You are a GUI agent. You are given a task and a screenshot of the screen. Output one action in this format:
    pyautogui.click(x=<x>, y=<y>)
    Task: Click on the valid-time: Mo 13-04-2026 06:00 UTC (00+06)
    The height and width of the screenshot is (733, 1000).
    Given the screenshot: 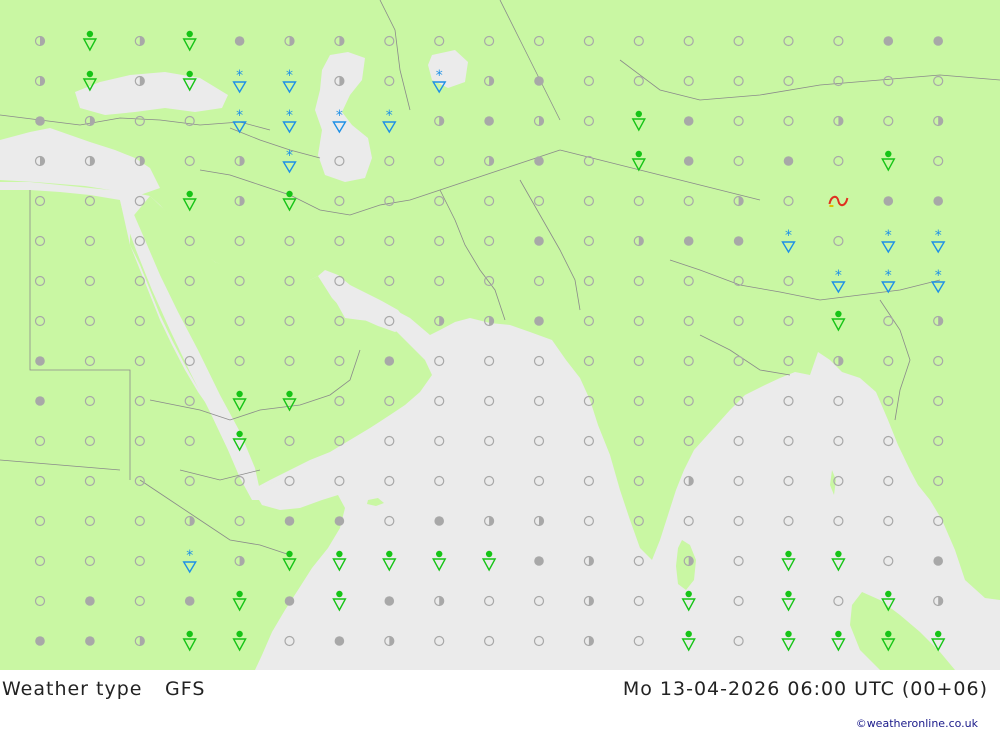 What is the action you would take?
    pyautogui.click(x=805, y=689)
    